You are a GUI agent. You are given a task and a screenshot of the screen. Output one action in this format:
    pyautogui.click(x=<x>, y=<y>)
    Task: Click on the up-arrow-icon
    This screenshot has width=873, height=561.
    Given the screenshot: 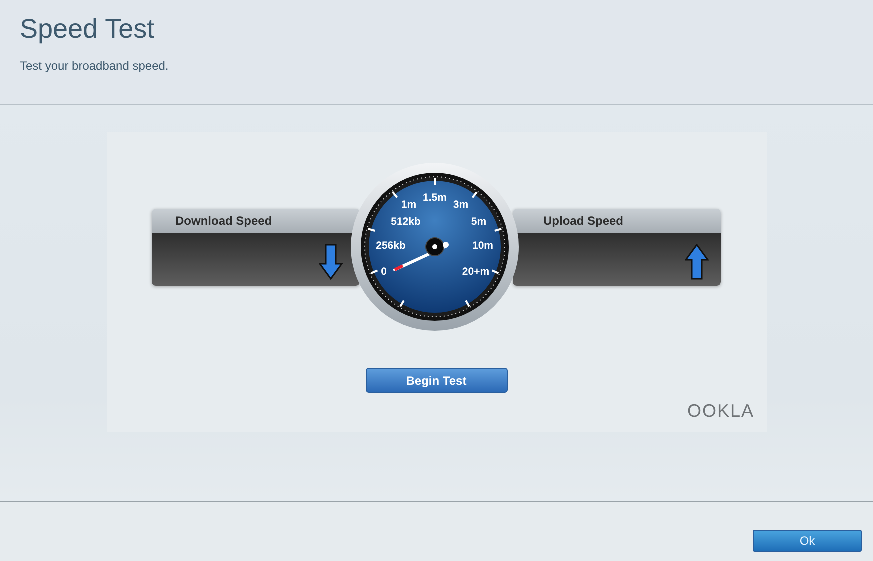 What is the action you would take?
    pyautogui.click(x=696, y=262)
    